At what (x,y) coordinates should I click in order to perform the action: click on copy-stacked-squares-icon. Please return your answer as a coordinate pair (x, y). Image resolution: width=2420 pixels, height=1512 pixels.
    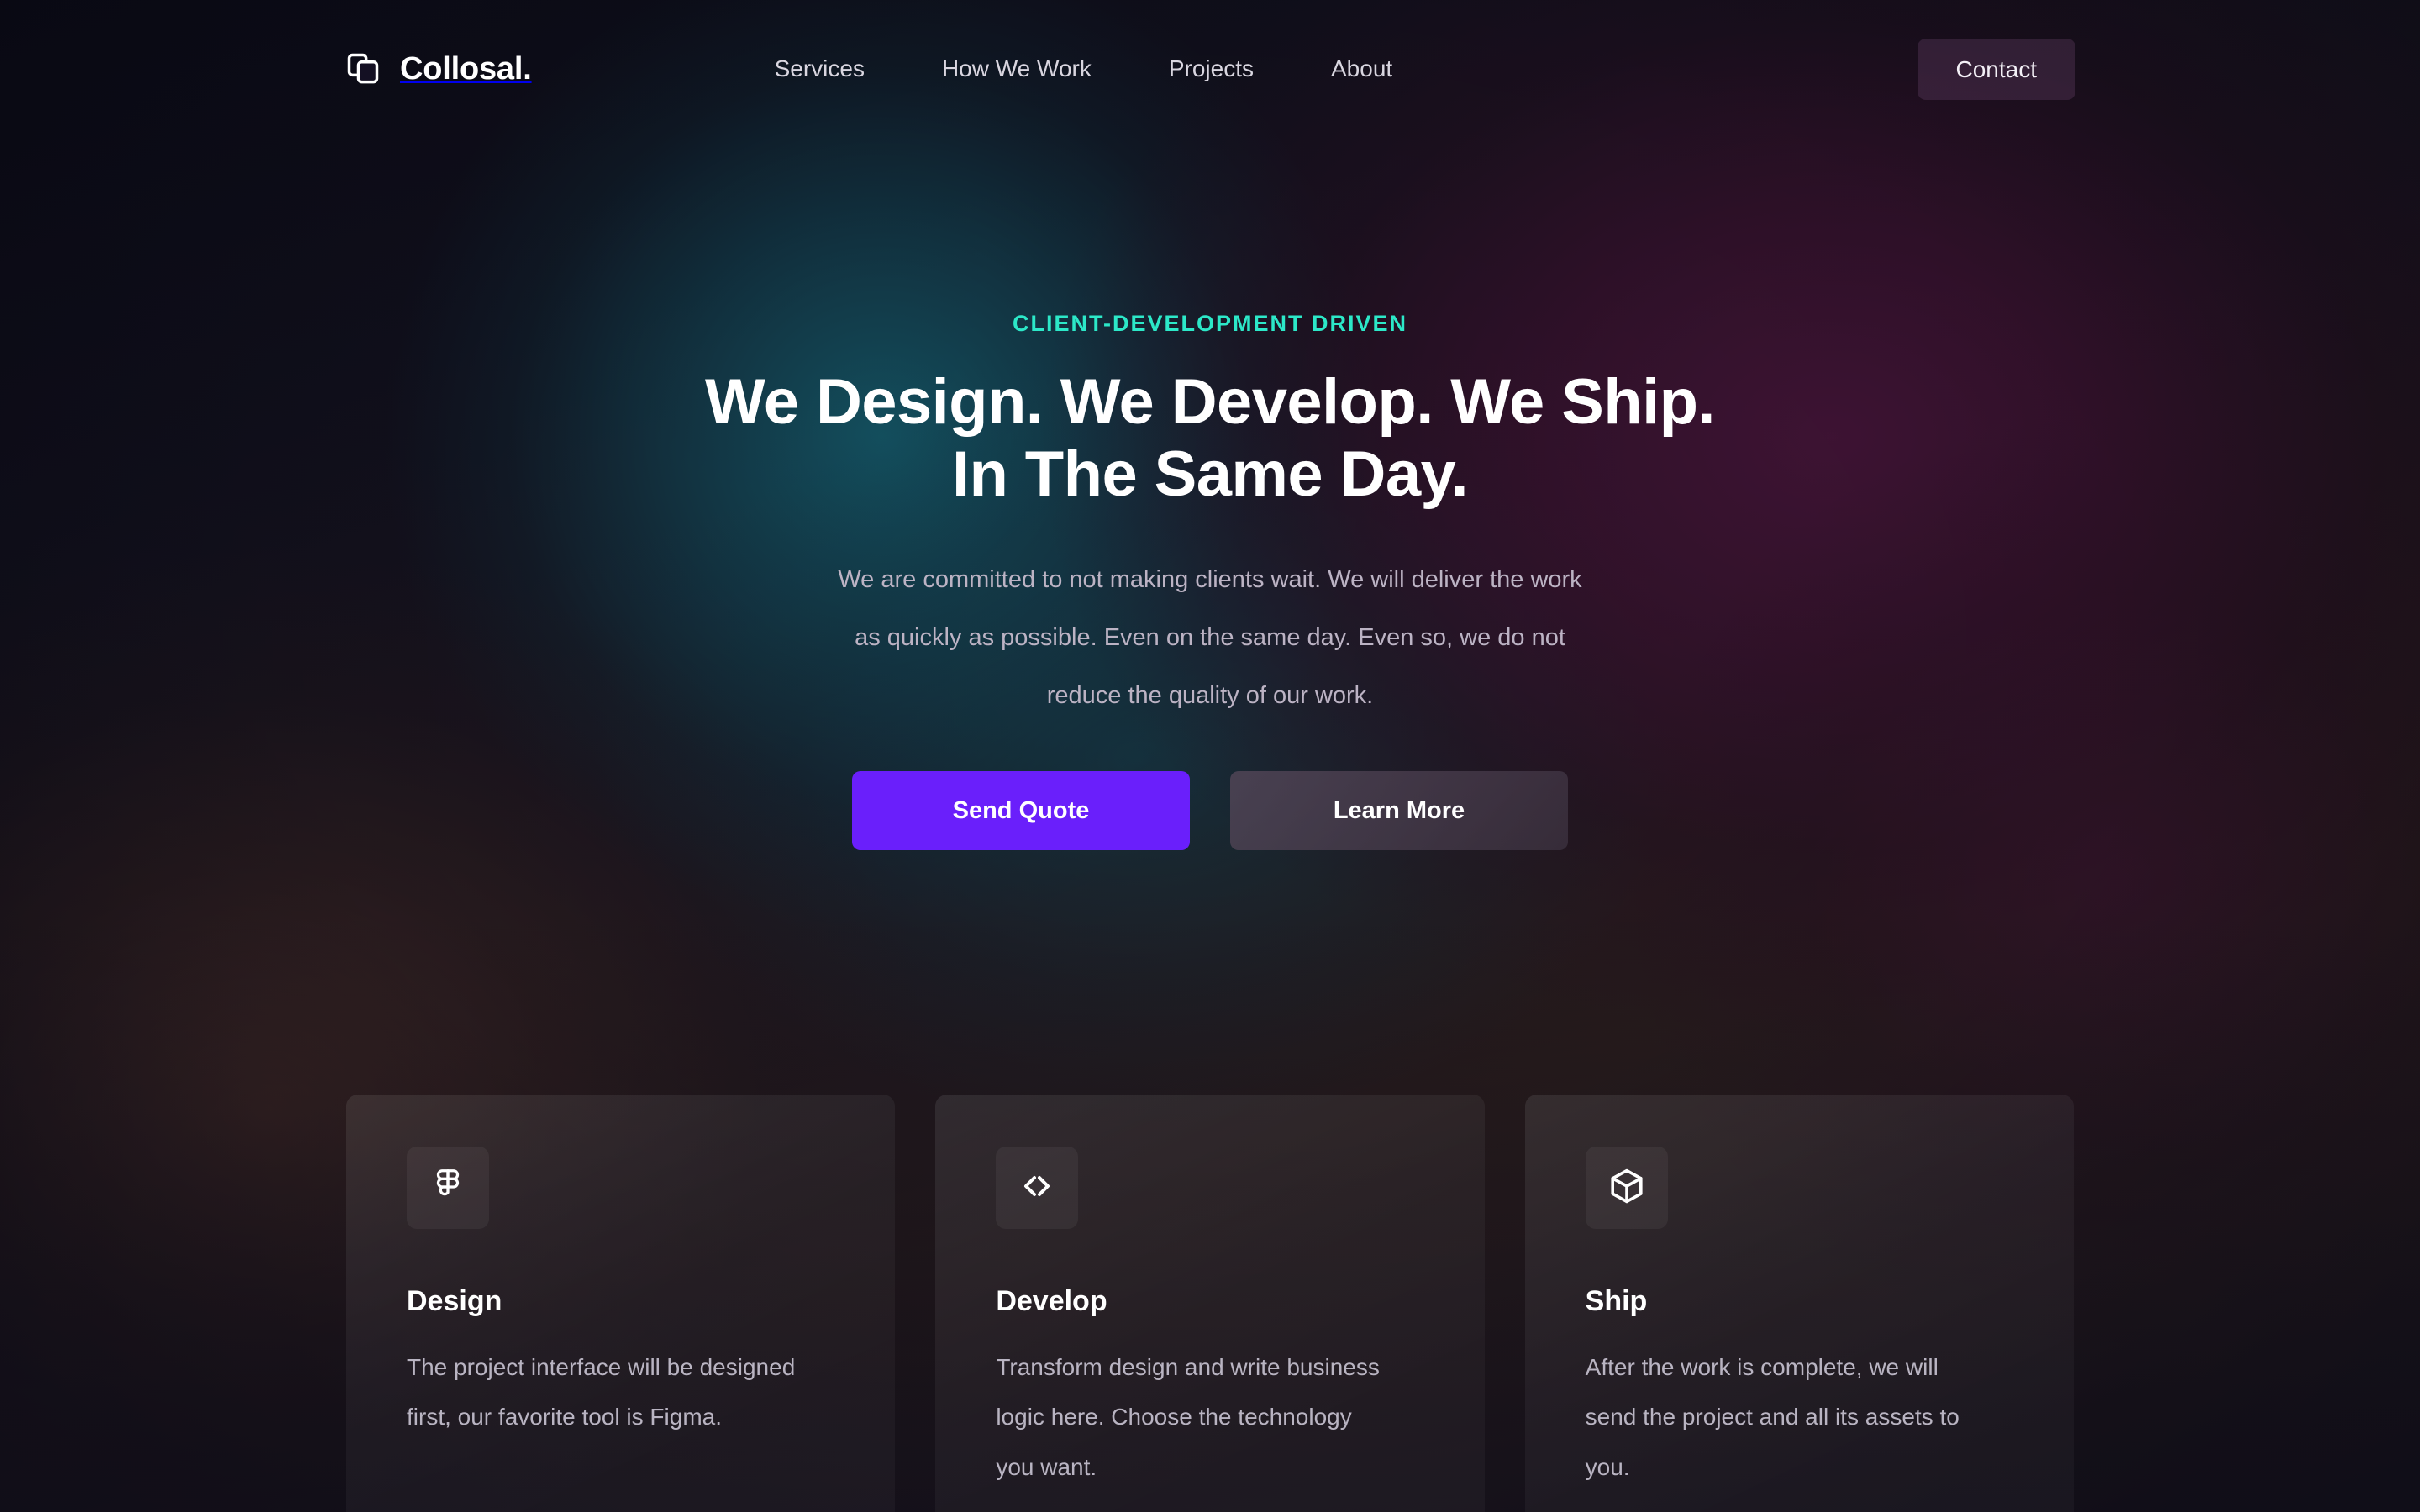
    Looking at the image, I should click on (363, 68).